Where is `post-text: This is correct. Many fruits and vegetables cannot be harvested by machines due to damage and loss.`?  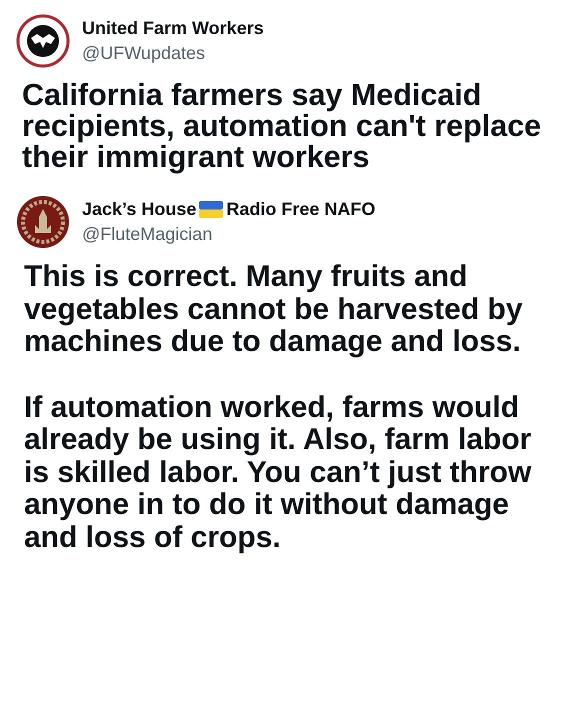
post-text: This is correct. Many fruits and vegetables cannot be harvested by machines due to damage and loss. is located at coordinates (274, 309).